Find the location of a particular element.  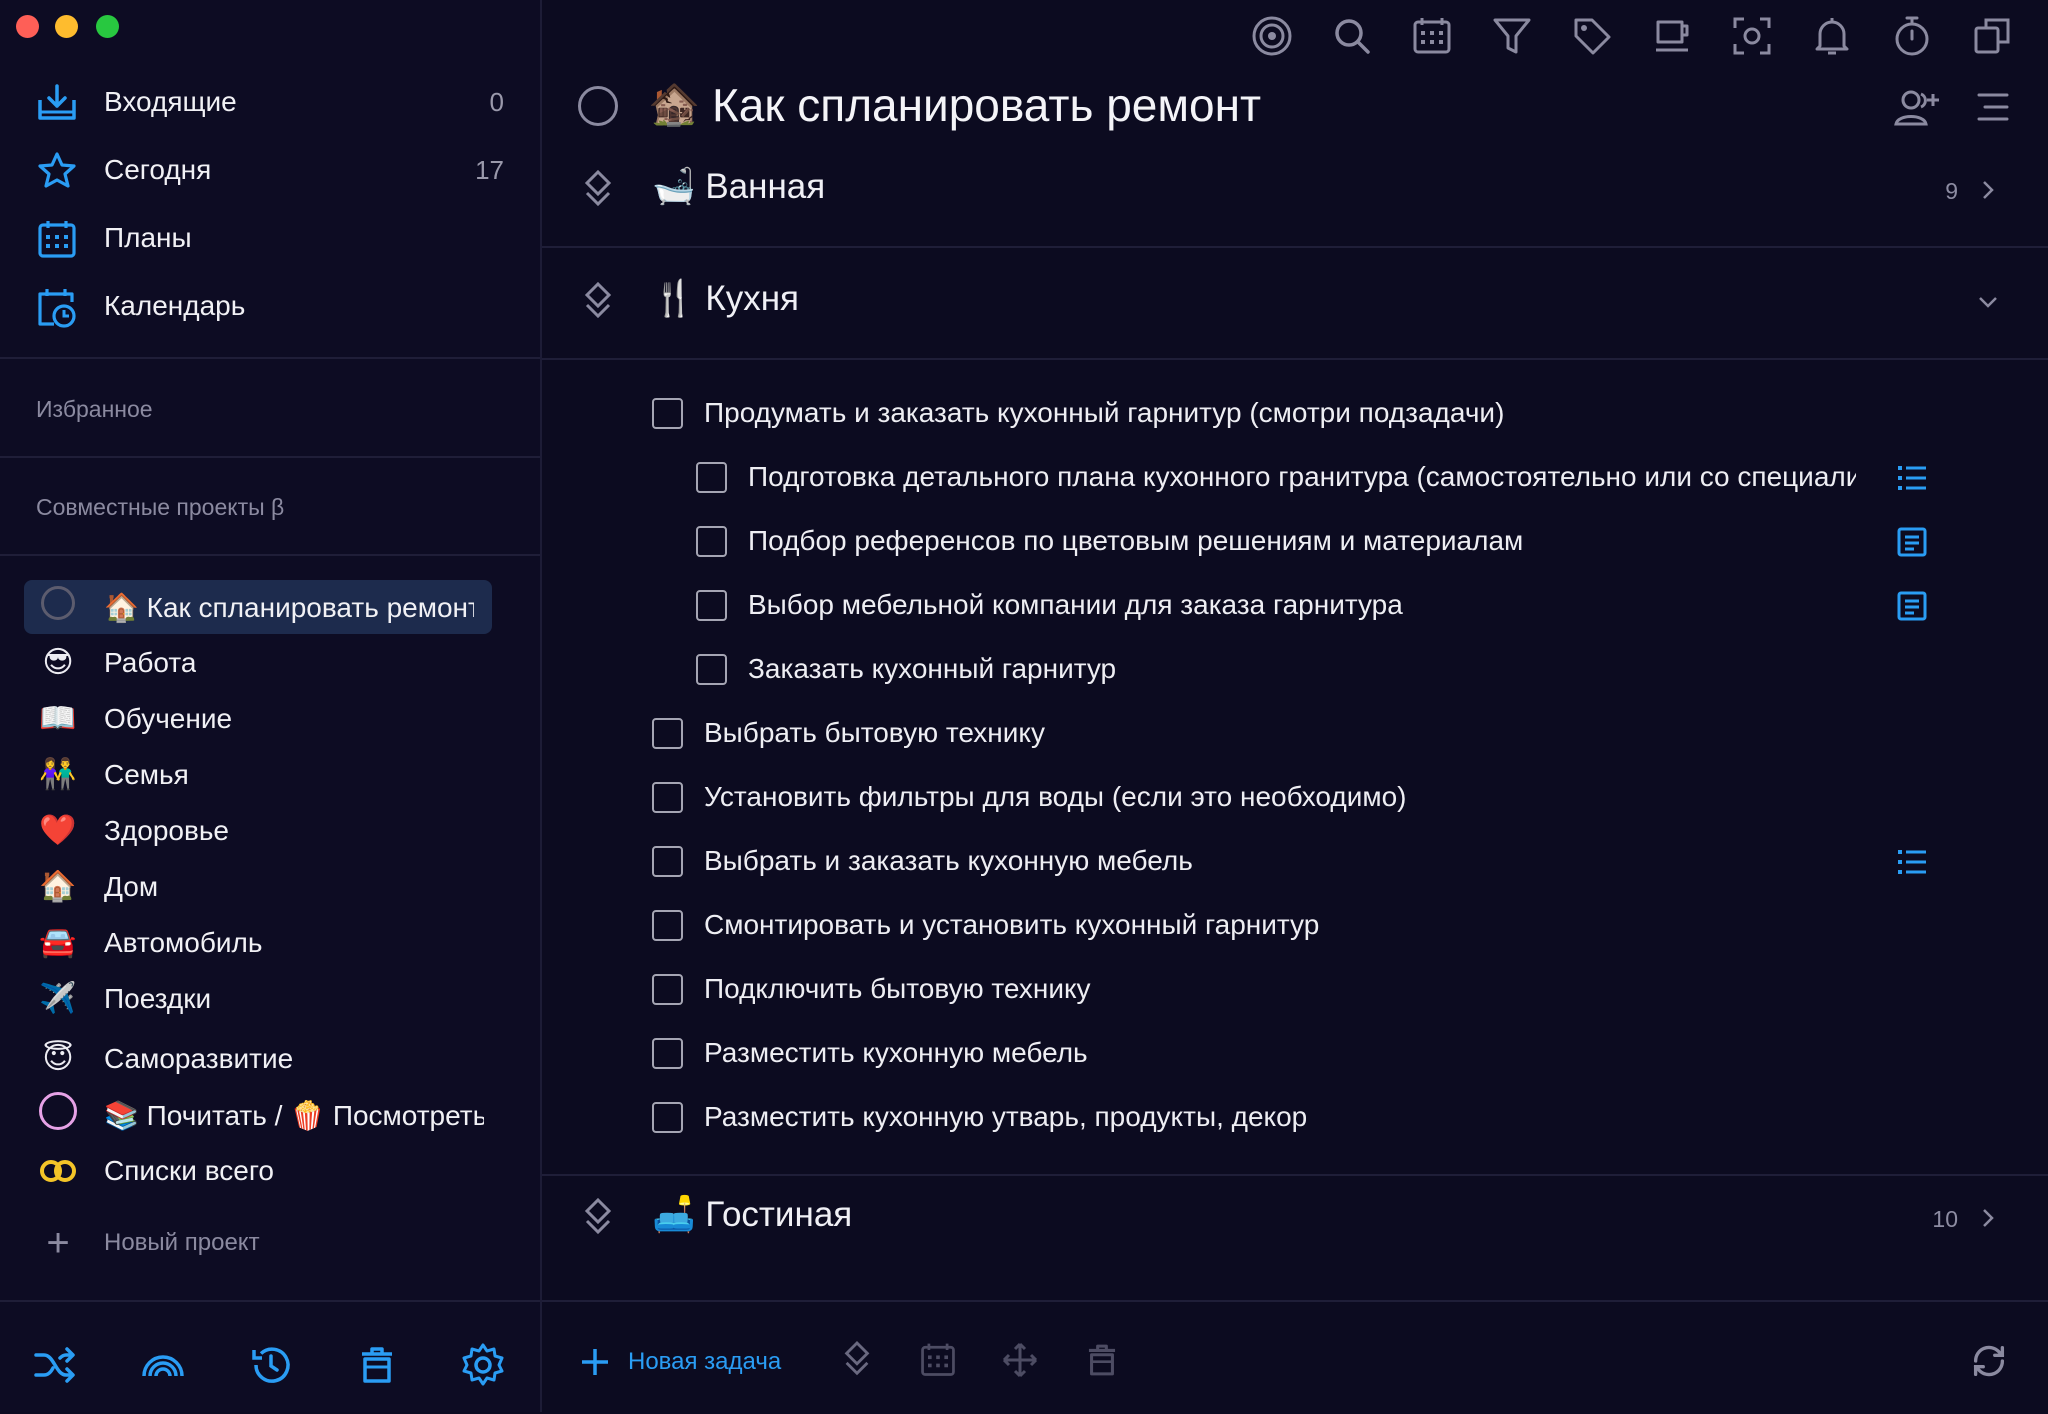

share-users-icon is located at coordinates (1918, 108).